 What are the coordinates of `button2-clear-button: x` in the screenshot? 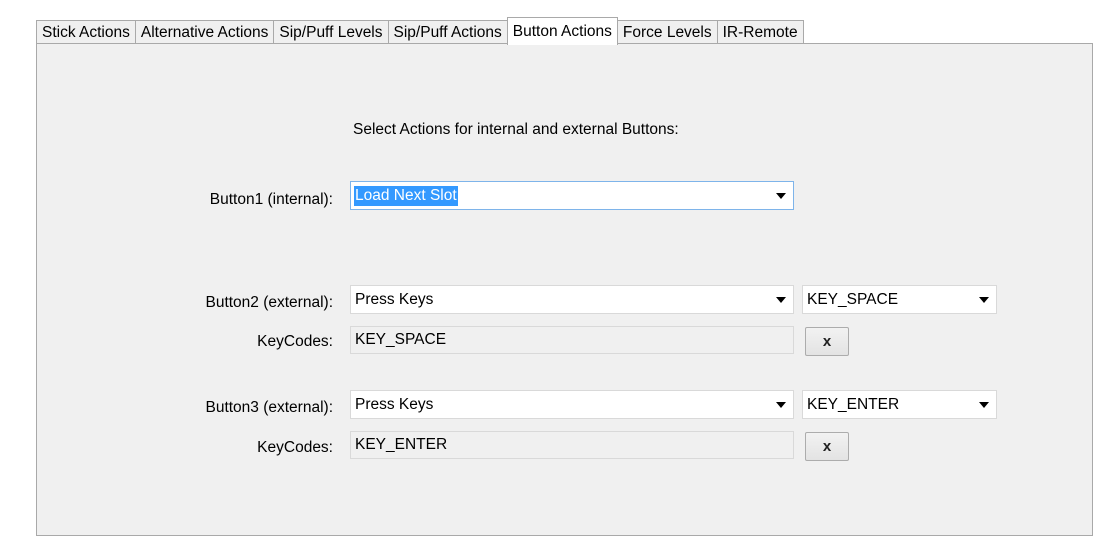 It's located at (827, 341).